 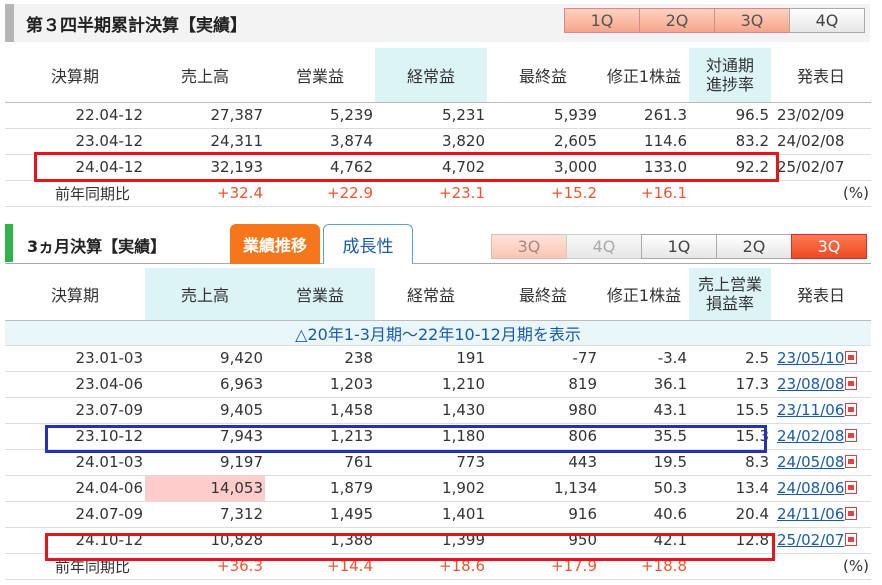 What do you see at coordinates (543, 193) in the screenshot?
I see `yoy-net: +15.2` at bounding box center [543, 193].